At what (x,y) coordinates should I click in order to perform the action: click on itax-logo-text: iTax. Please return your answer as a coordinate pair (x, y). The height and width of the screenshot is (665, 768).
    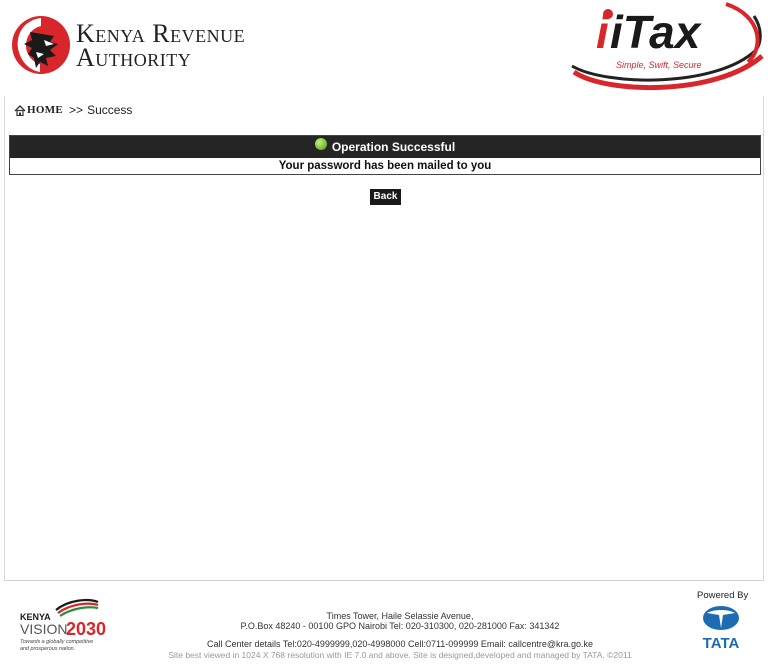
    Looking at the image, I should click on (656, 32).